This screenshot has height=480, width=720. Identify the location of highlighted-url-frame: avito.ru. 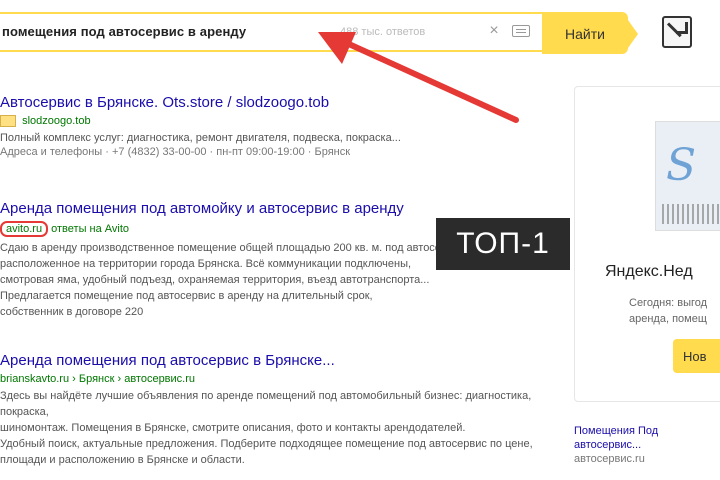
(24, 229).